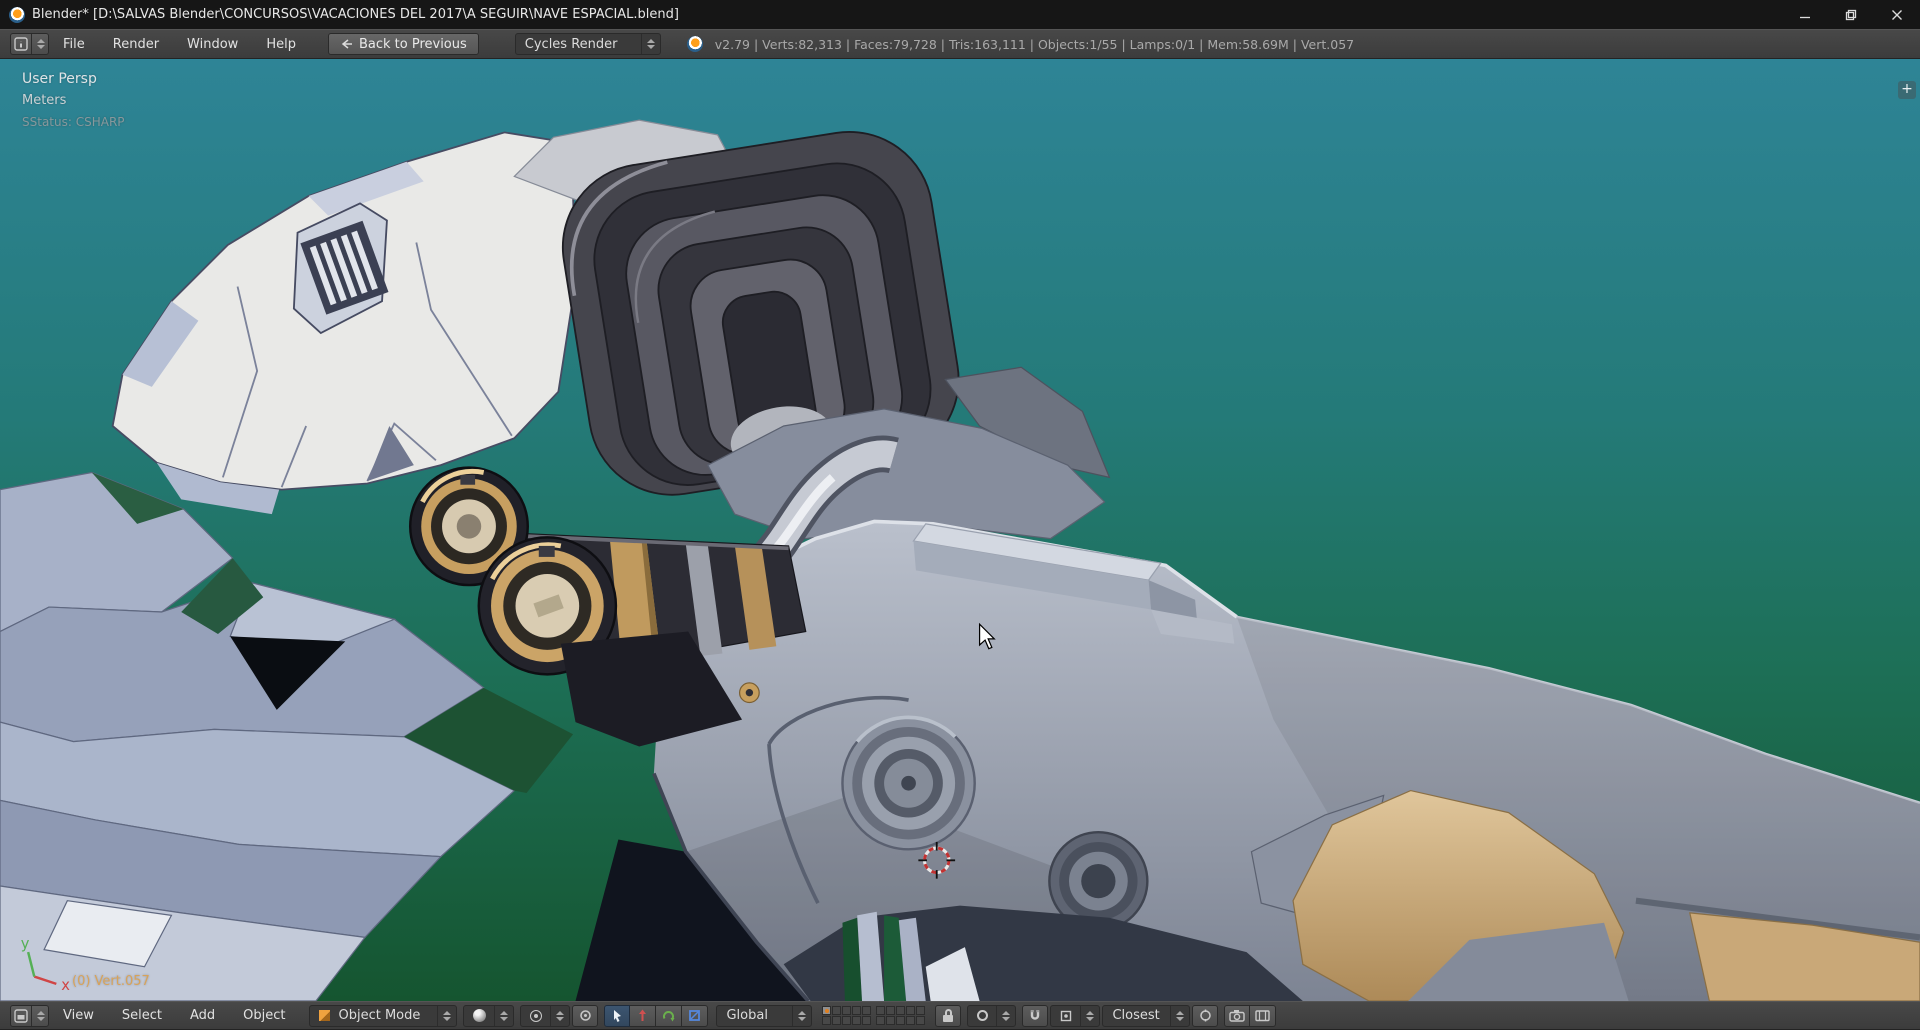 This screenshot has width=1920, height=1030. Describe the element at coordinates (379, 1015) in the screenshot. I see `mode-value: Object Mode` at that location.